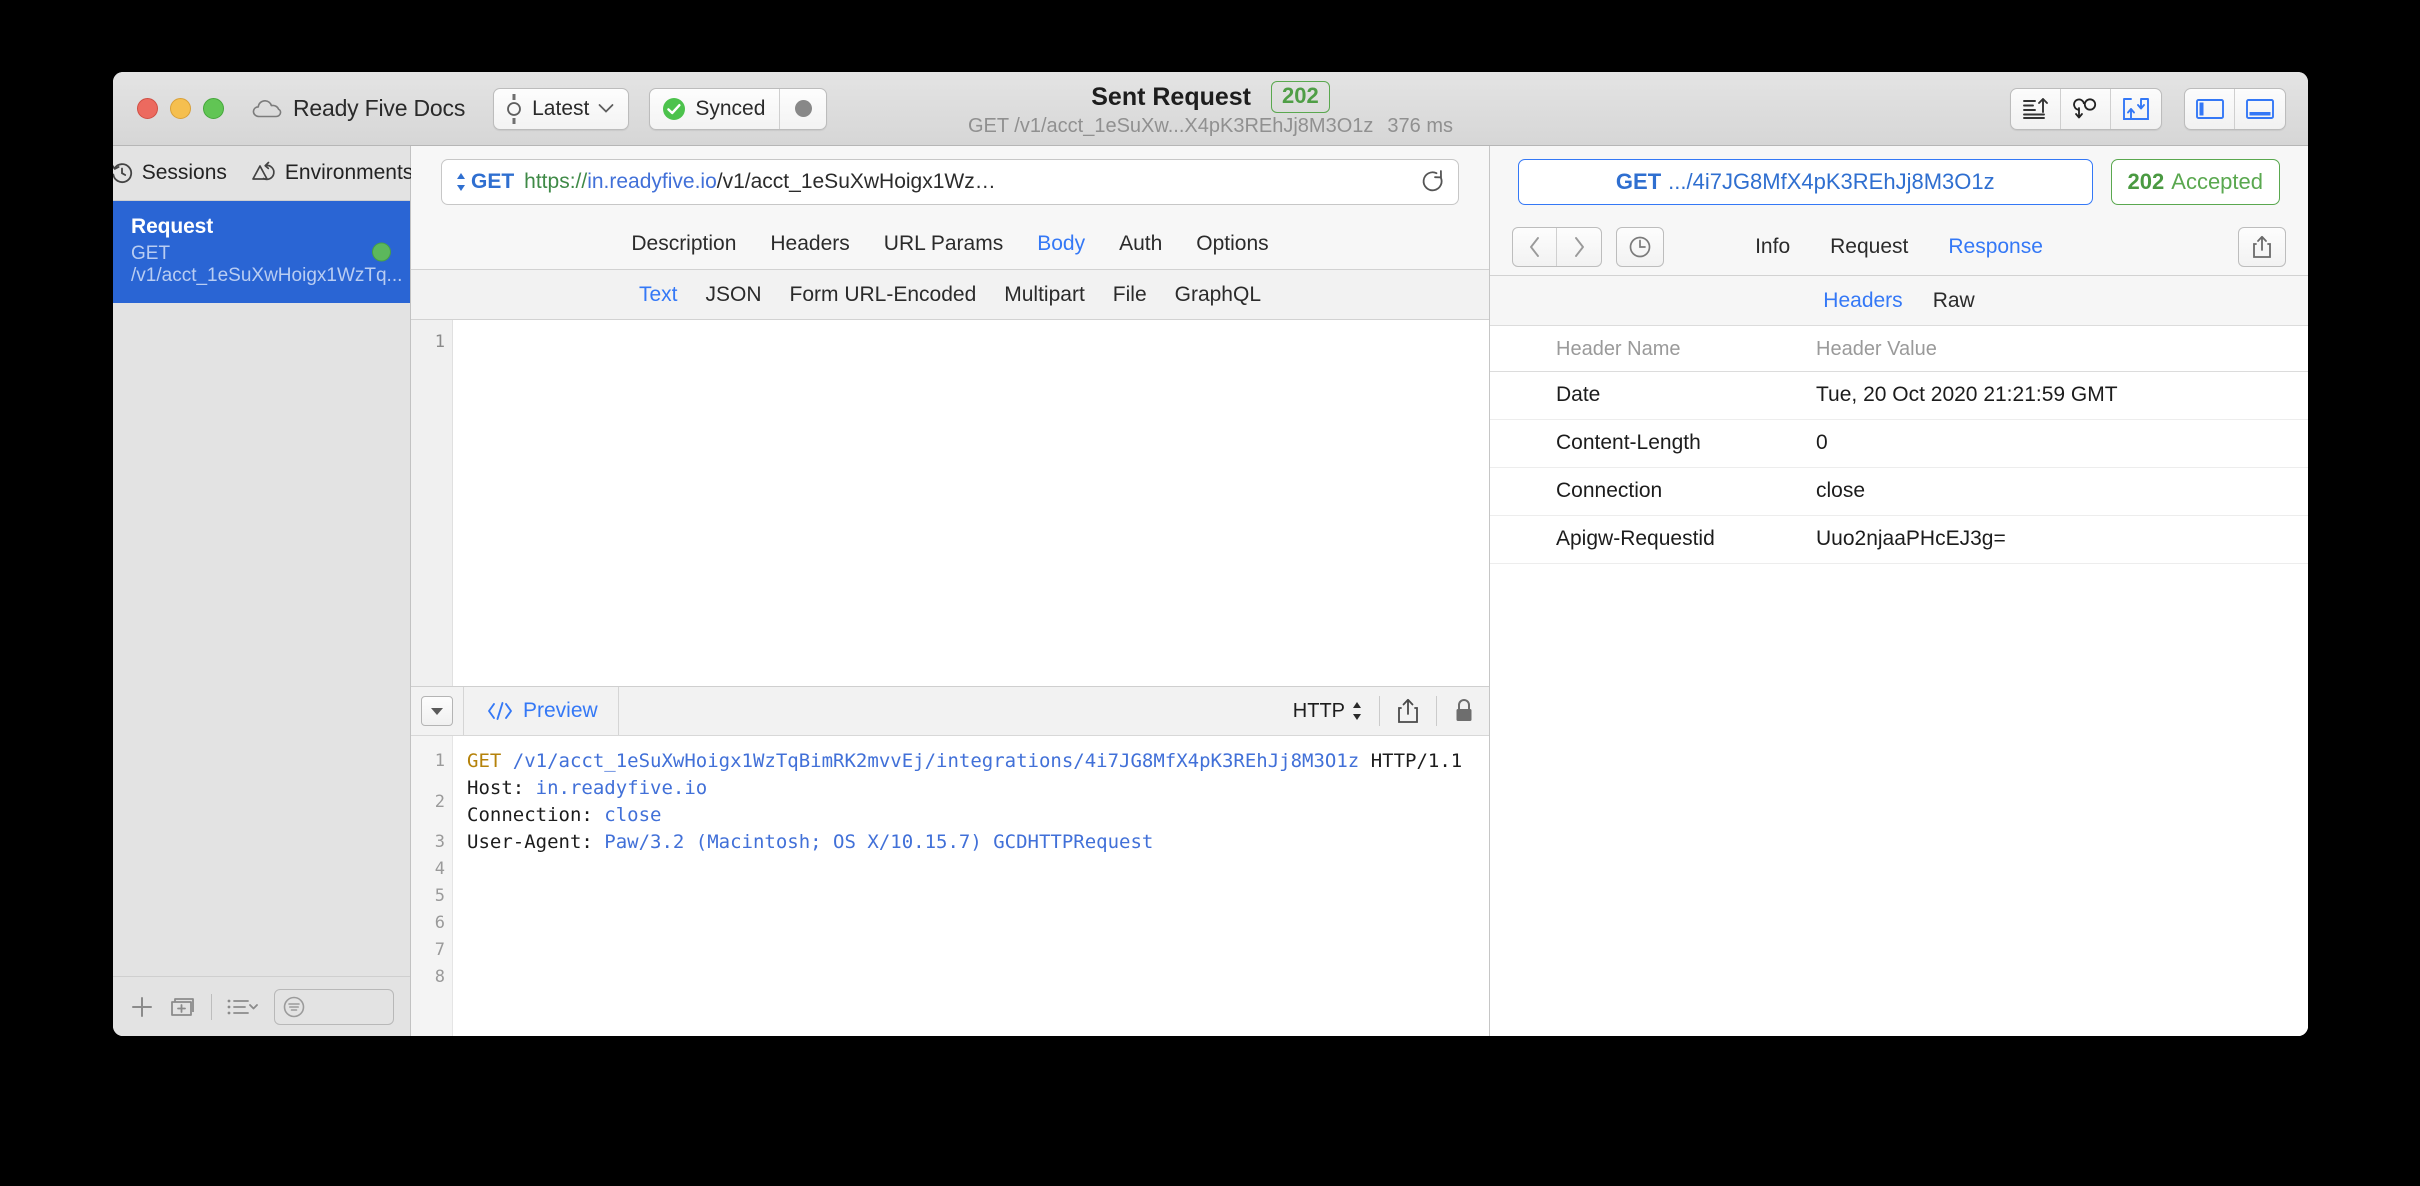 This screenshot has width=2420, height=1186. What do you see at coordinates (1822, 442) in the screenshot?
I see `header-value-cell: 0` at bounding box center [1822, 442].